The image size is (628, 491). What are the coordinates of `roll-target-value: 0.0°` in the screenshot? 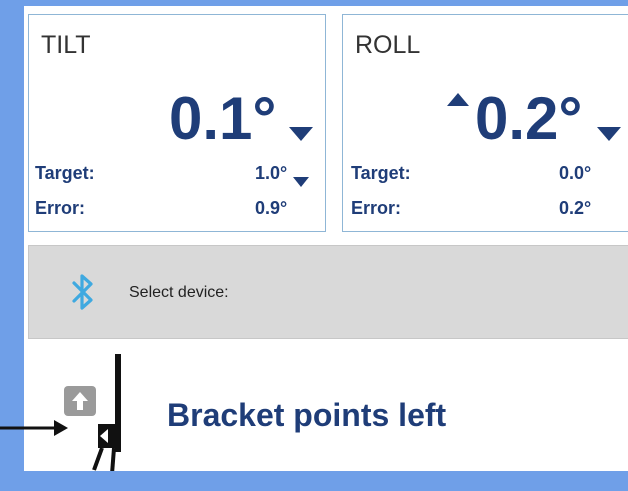 It's located at (575, 173).